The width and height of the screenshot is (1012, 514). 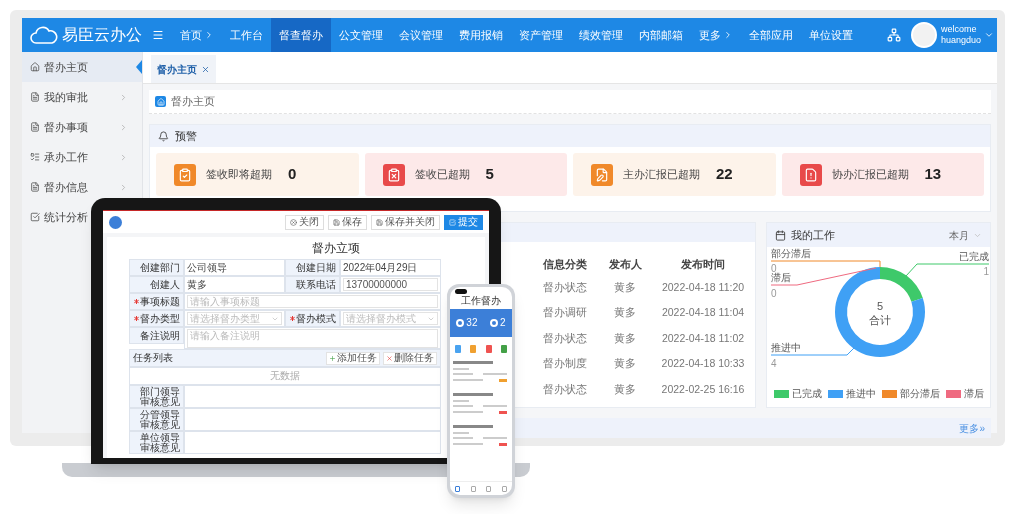 I want to click on plus-icon, so click(x=332, y=358).